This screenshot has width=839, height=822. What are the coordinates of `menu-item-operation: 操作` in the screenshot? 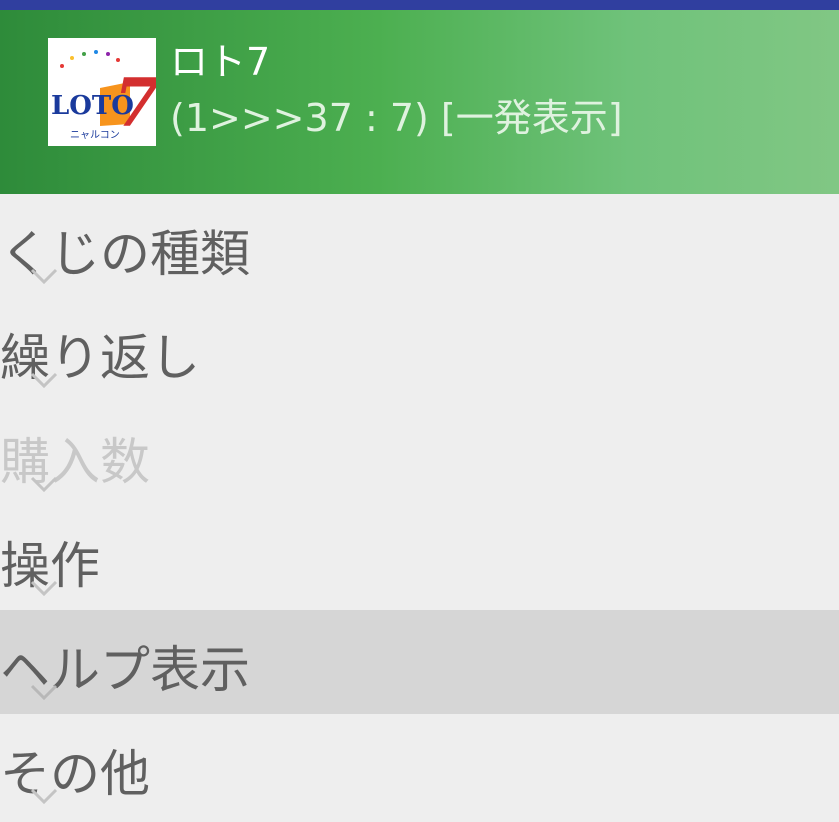 It's located at (419, 558).